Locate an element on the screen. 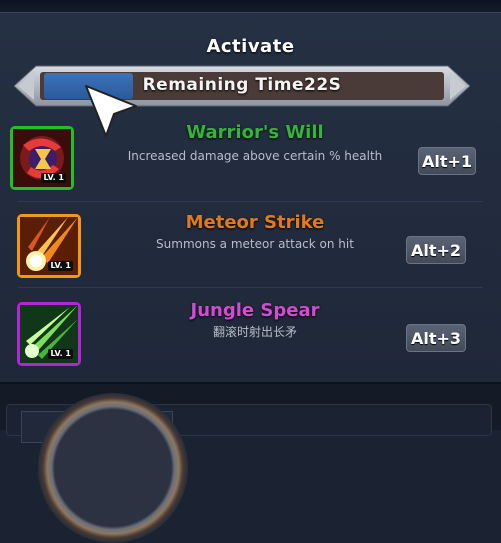  timer-text: Remaining Time22S is located at coordinates (242, 85).